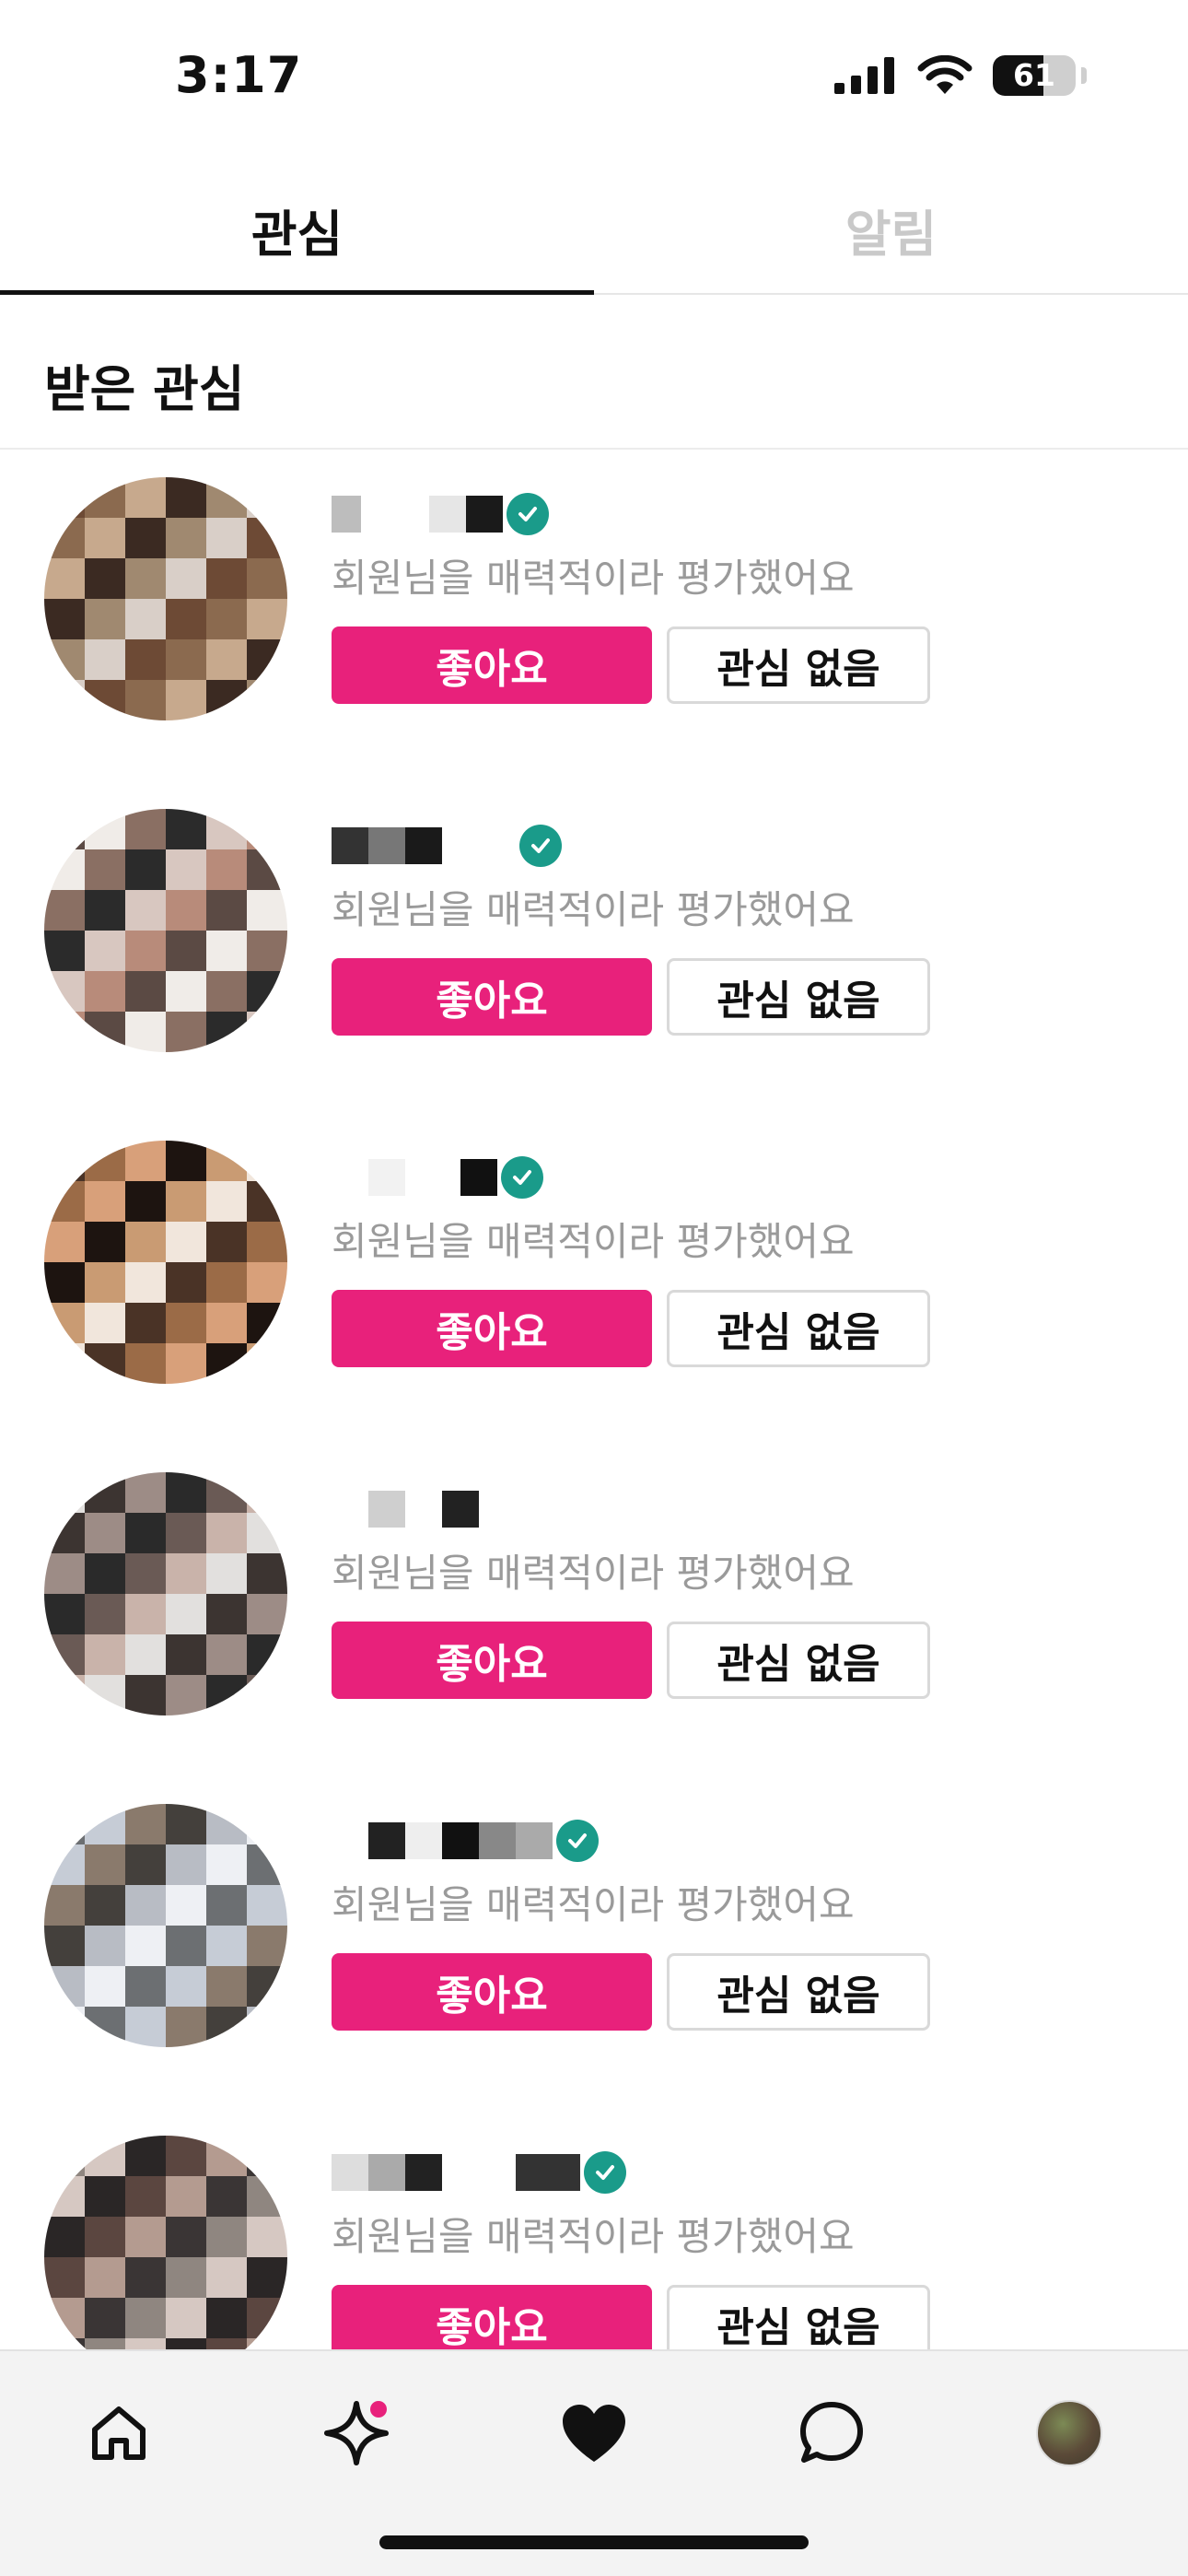 The image size is (1188, 2576). I want to click on status-bar: 3:17 61, so click(594, 78).